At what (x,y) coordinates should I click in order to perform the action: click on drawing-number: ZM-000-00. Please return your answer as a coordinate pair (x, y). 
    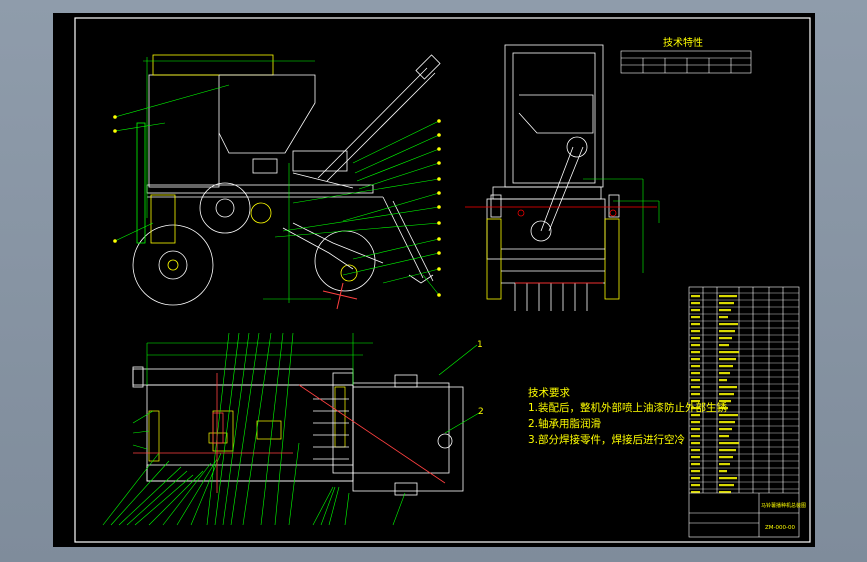
    Looking at the image, I should click on (780, 528).